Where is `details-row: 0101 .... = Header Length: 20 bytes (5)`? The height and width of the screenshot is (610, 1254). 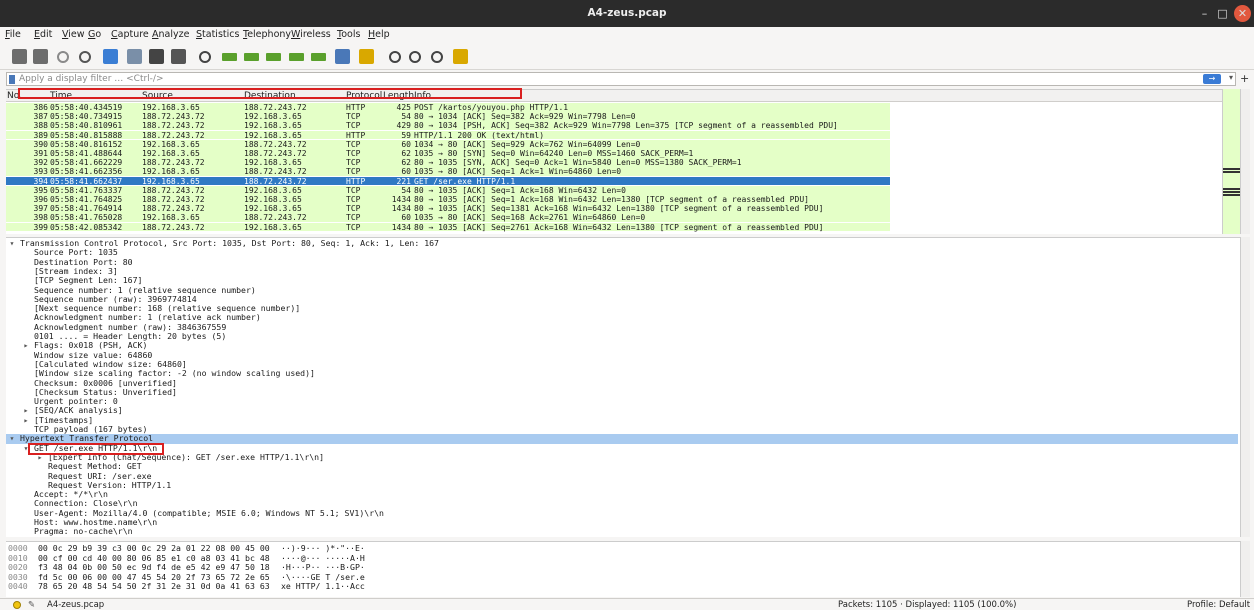 details-row: 0101 .... = Header Length: 20 bytes (5) is located at coordinates (622, 336).